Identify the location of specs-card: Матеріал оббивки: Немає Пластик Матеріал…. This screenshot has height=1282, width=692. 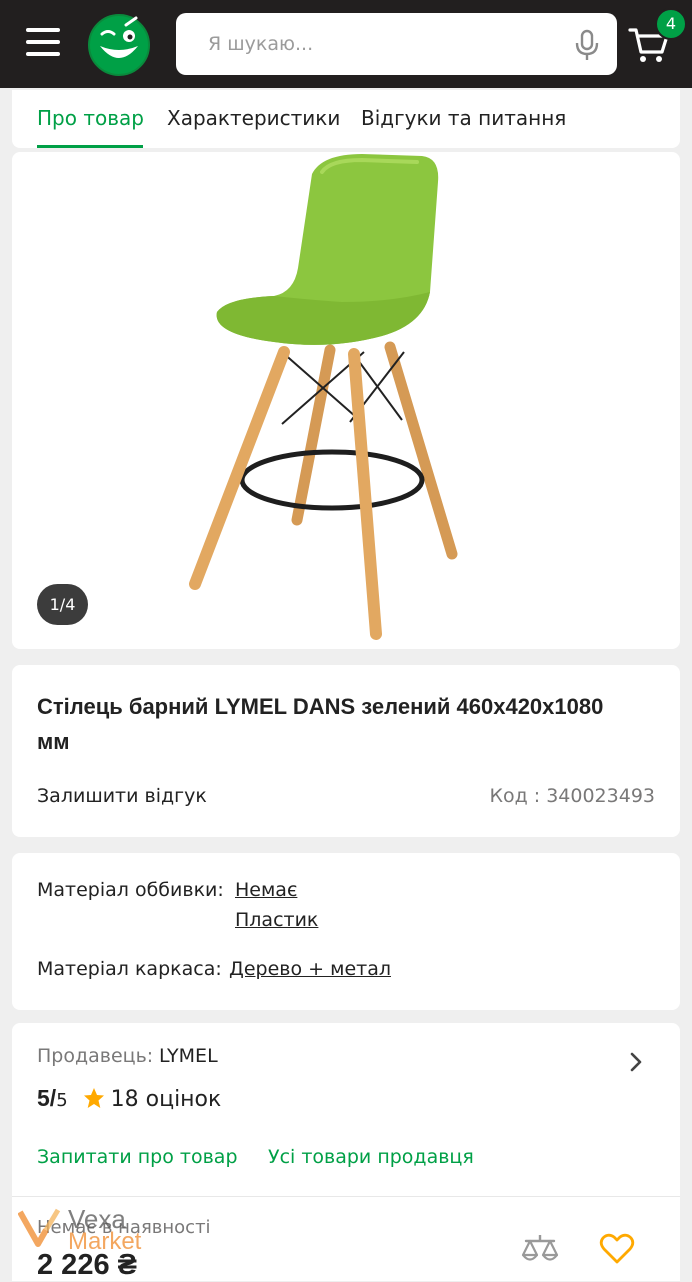
(346, 931).